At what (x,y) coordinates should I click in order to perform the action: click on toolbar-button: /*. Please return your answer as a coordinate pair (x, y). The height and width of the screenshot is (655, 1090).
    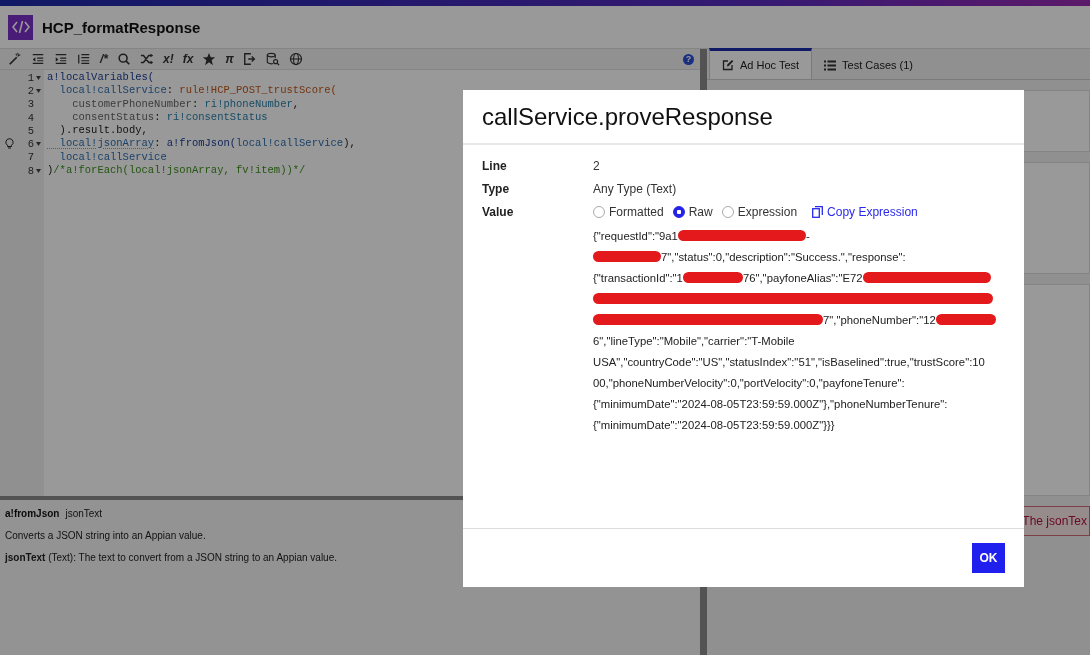
    Looking at the image, I should click on (104, 59).